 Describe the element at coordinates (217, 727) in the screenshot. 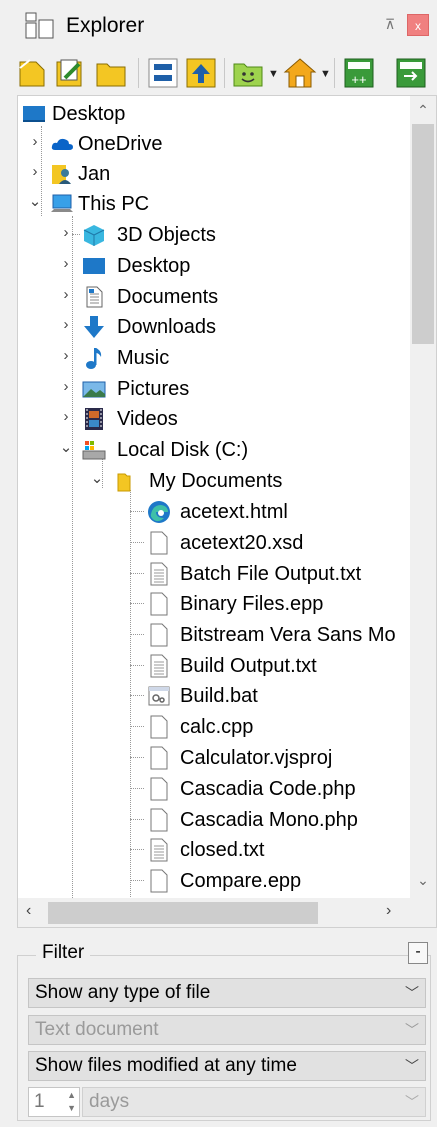

I see `tree-item-label: calc.cpp` at that location.